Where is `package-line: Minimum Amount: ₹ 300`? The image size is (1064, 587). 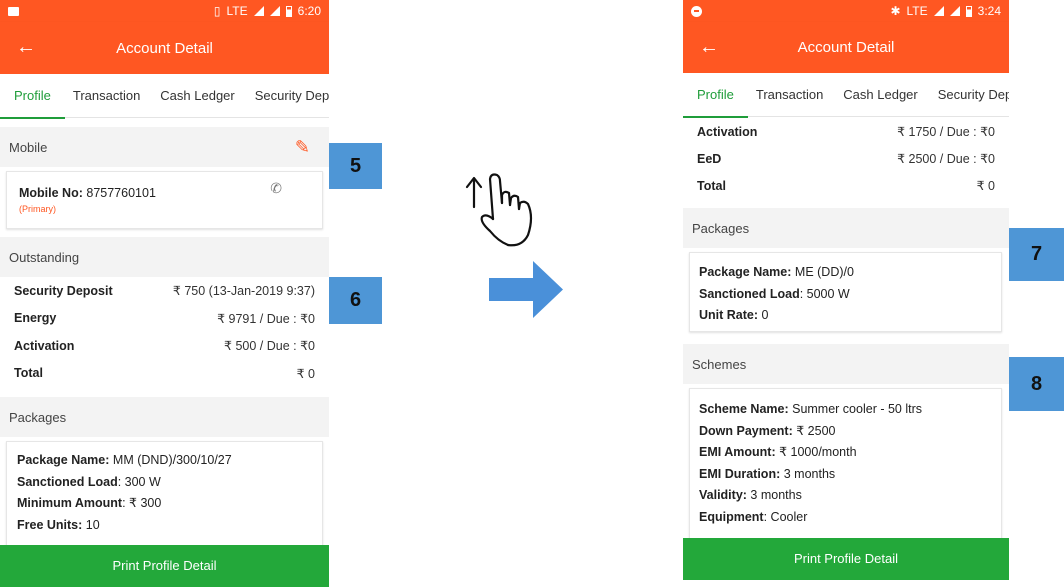 package-line: Minimum Amount: ₹ 300 is located at coordinates (164, 504).